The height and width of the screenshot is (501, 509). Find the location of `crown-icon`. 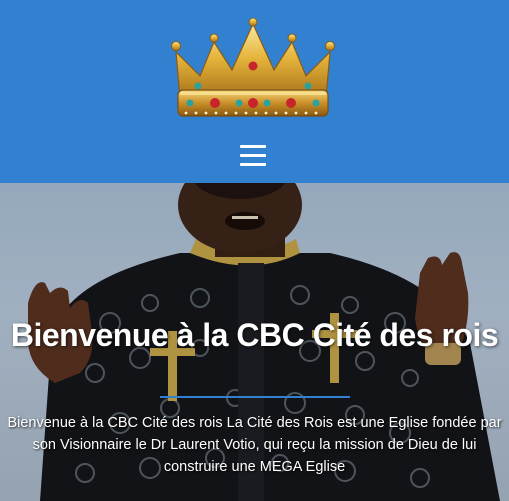

crown-icon is located at coordinates (253, 70).